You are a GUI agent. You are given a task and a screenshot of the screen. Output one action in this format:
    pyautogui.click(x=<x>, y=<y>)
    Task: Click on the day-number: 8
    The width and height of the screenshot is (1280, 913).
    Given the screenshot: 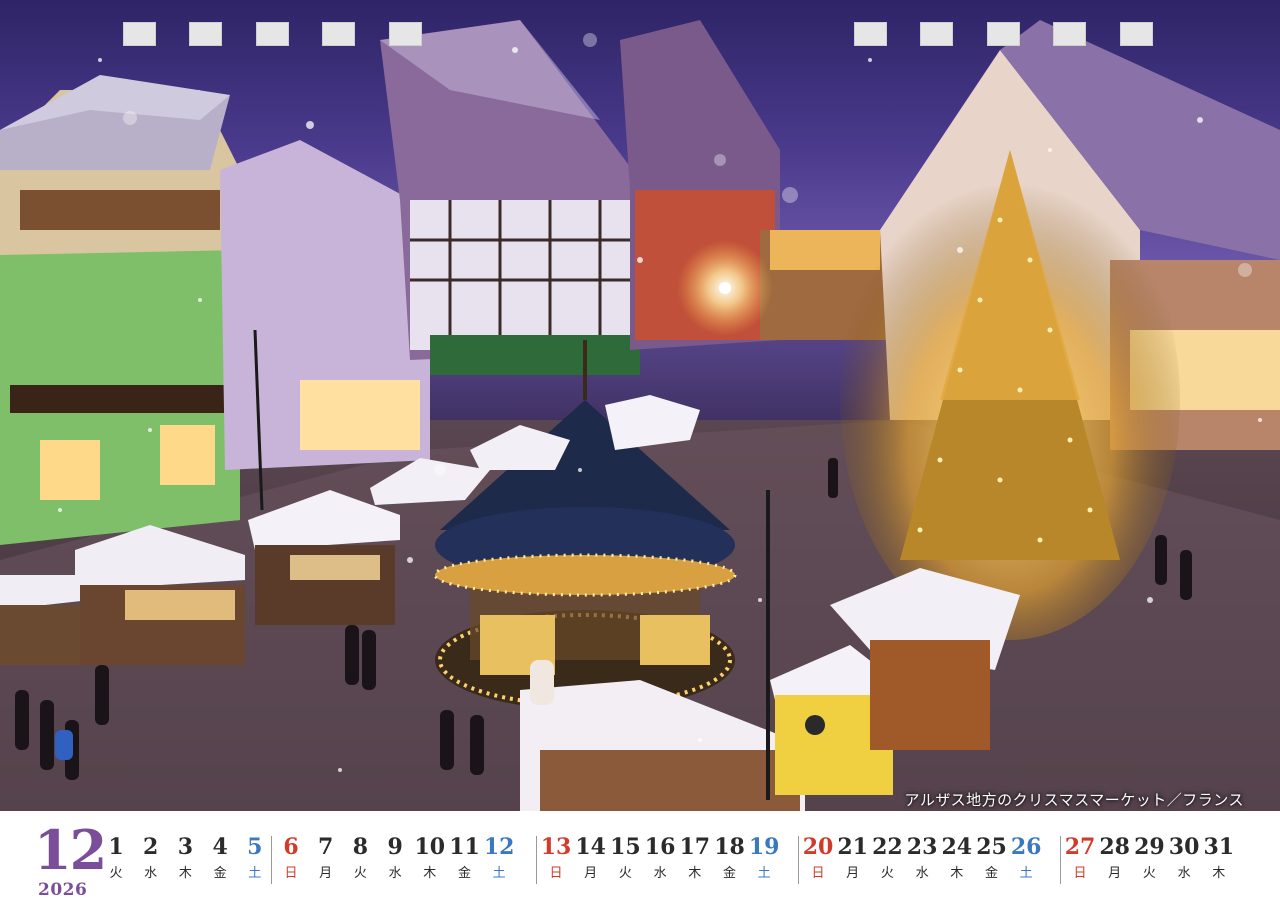 What is the action you would take?
    pyautogui.click(x=360, y=847)
    